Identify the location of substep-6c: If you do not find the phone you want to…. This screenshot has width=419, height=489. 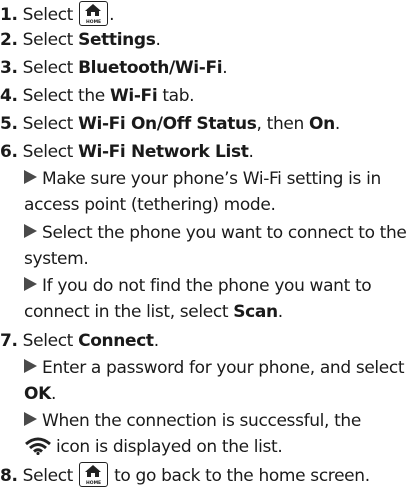
(198, 299).